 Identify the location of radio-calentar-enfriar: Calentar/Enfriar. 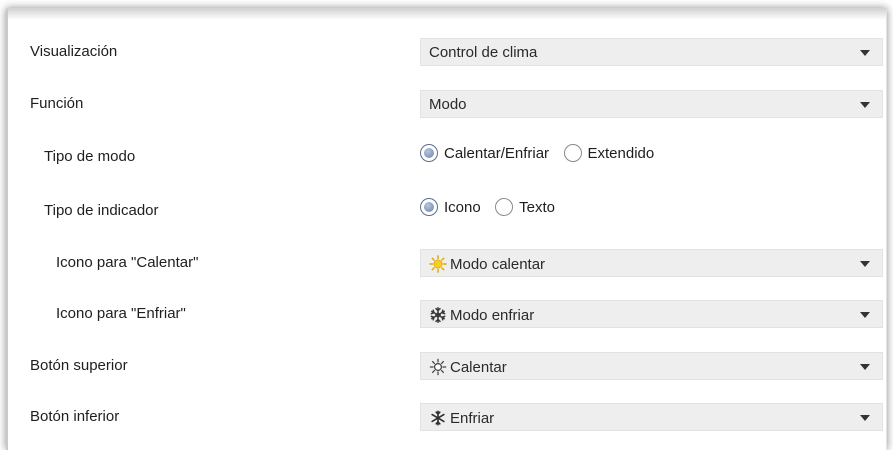
(484, 157).